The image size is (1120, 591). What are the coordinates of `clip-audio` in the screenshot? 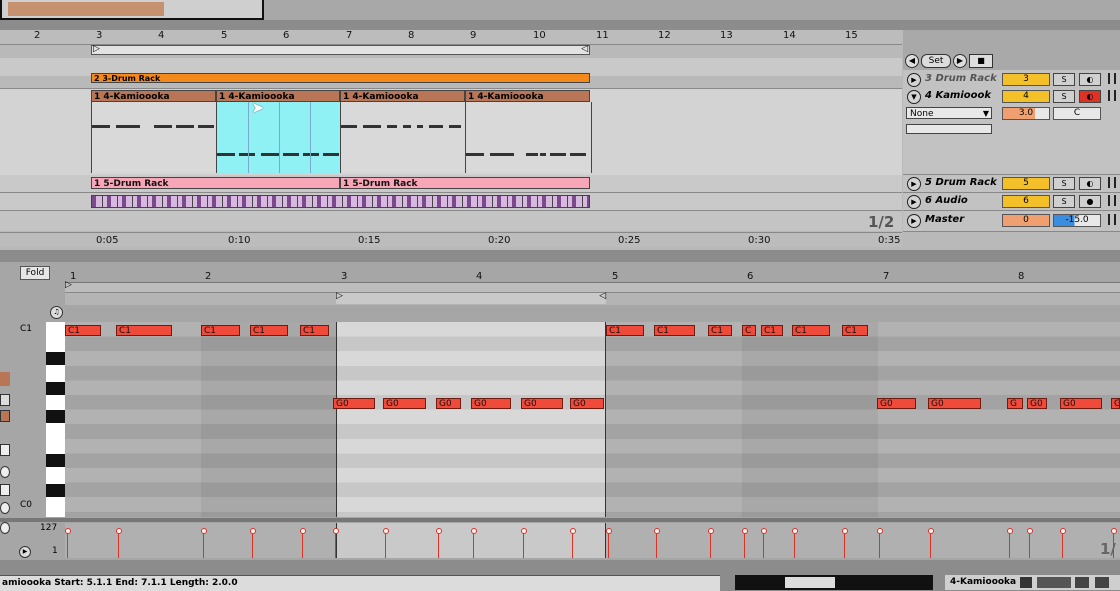 It's located at (340, 201).